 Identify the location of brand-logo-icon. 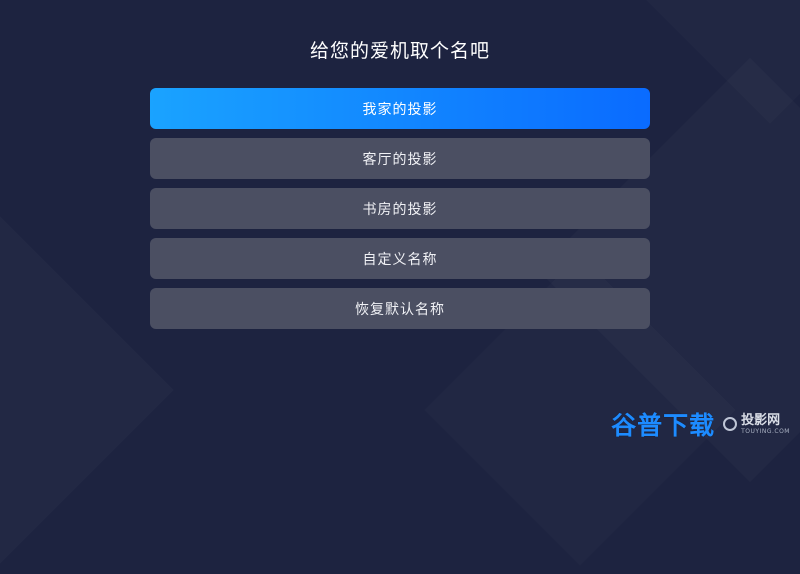
(730, 424).